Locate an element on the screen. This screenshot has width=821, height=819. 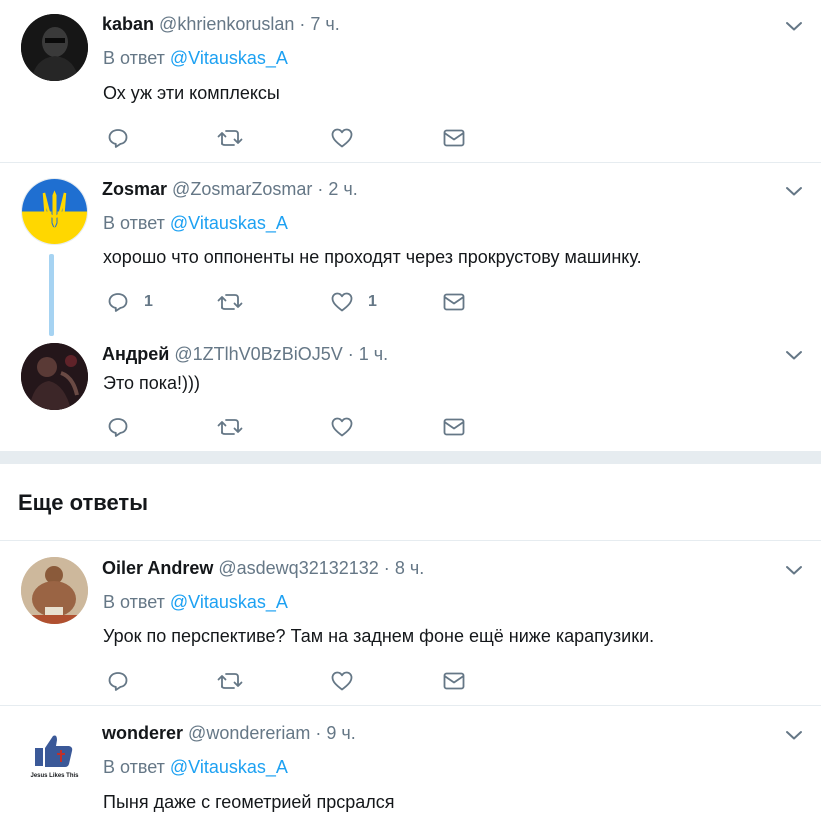
user-handle: @asdewq32132132 is located at coordinates (298, 568).